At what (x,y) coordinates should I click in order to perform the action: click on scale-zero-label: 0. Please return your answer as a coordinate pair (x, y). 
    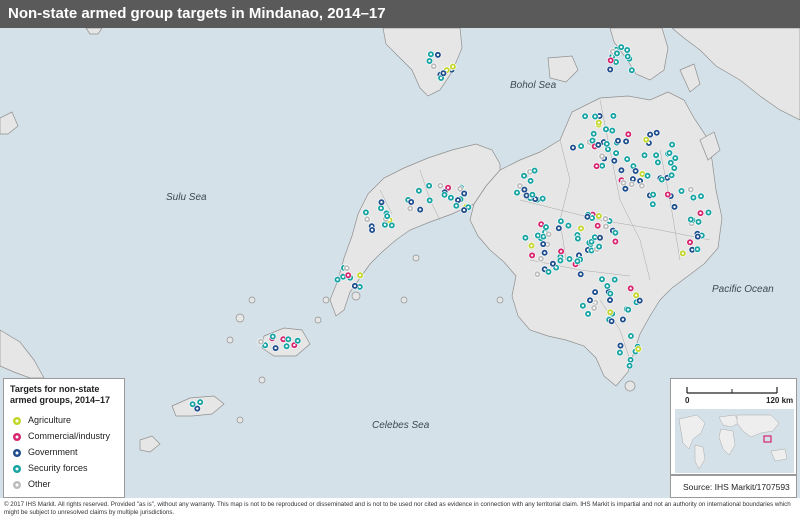
    Looking at the image, I should click on (687, 400).